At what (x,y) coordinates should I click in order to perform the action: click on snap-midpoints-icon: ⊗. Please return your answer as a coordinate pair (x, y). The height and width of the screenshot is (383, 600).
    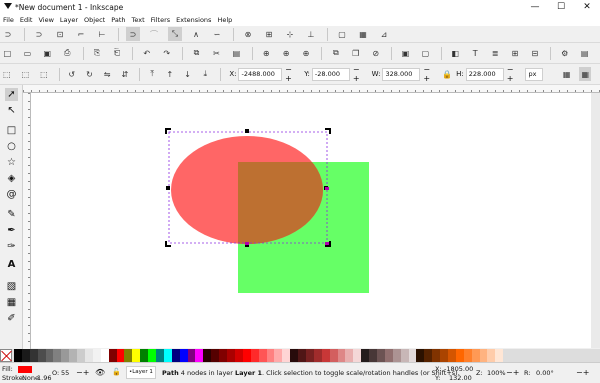
    Looking at the image, I should click on (248, 34).